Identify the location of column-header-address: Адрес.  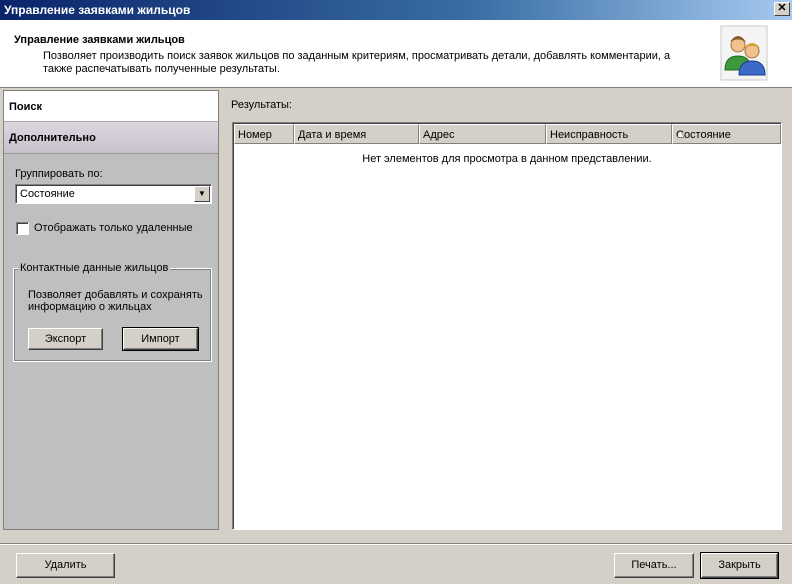
(482, 134).